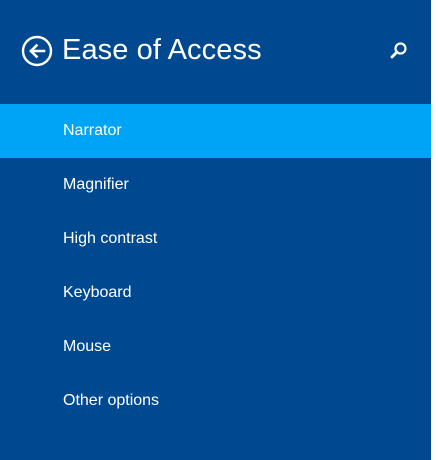 The height and width of the screenshot is (460, 438). Describe the element at coordinates (110, 238) in the screenshot. I see `nav-item-label: High contrast` at that location.